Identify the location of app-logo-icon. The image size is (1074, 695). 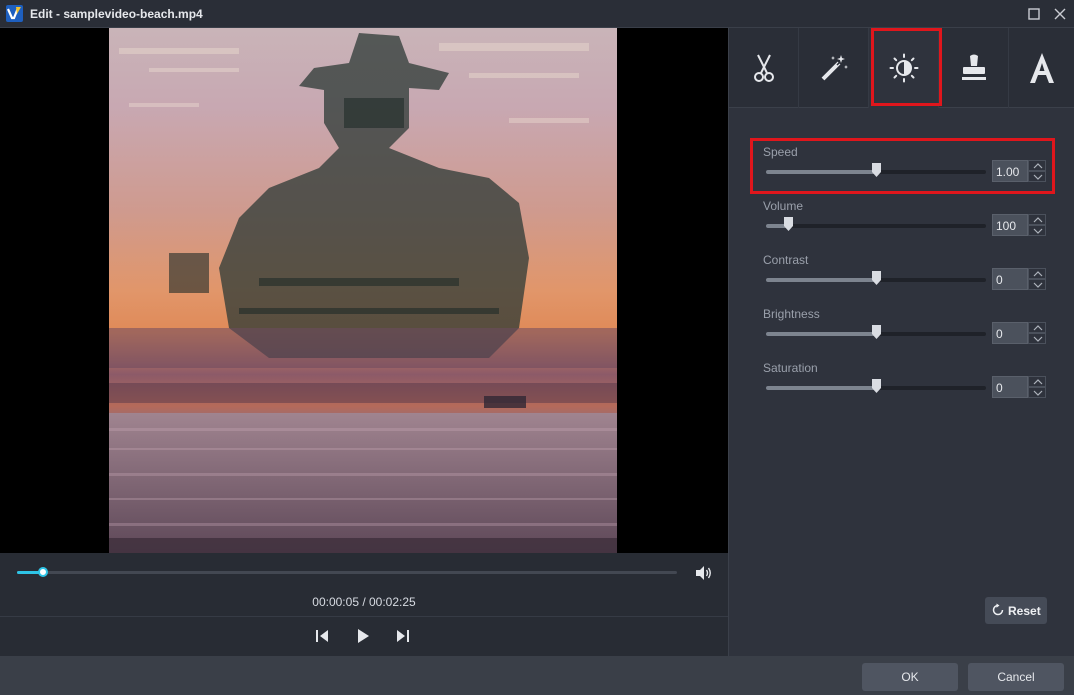
(14, 13).